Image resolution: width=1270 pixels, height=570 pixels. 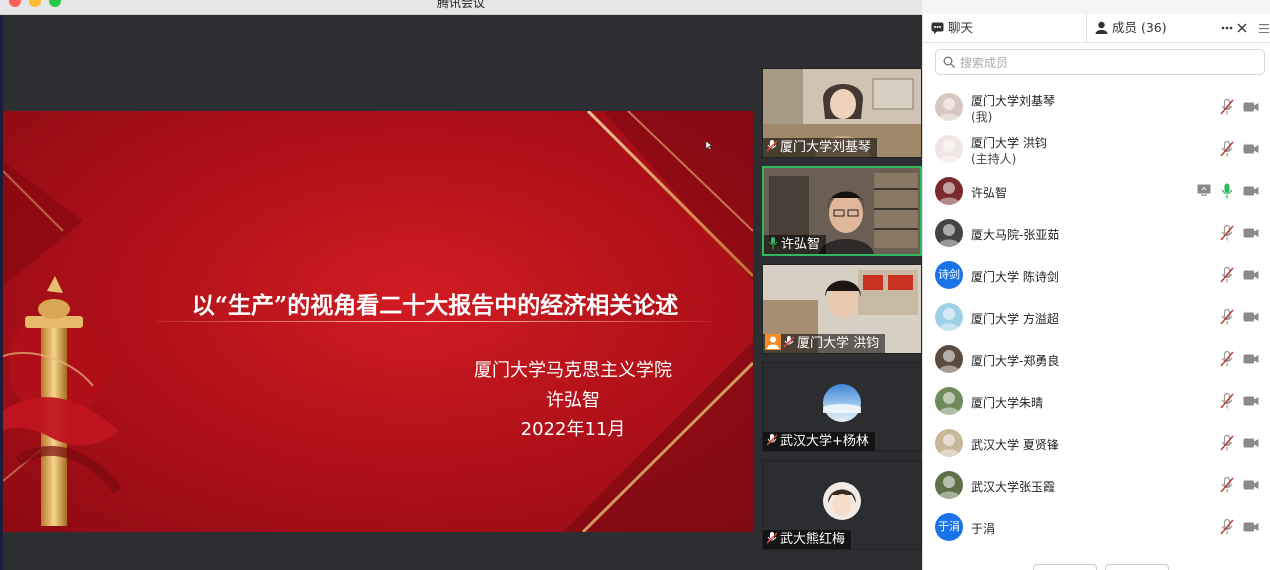 What do you see at coordinates (460, 5) in the screenshot?
I see `window-title: 腾讯会议` at bounding box center [460, 5].